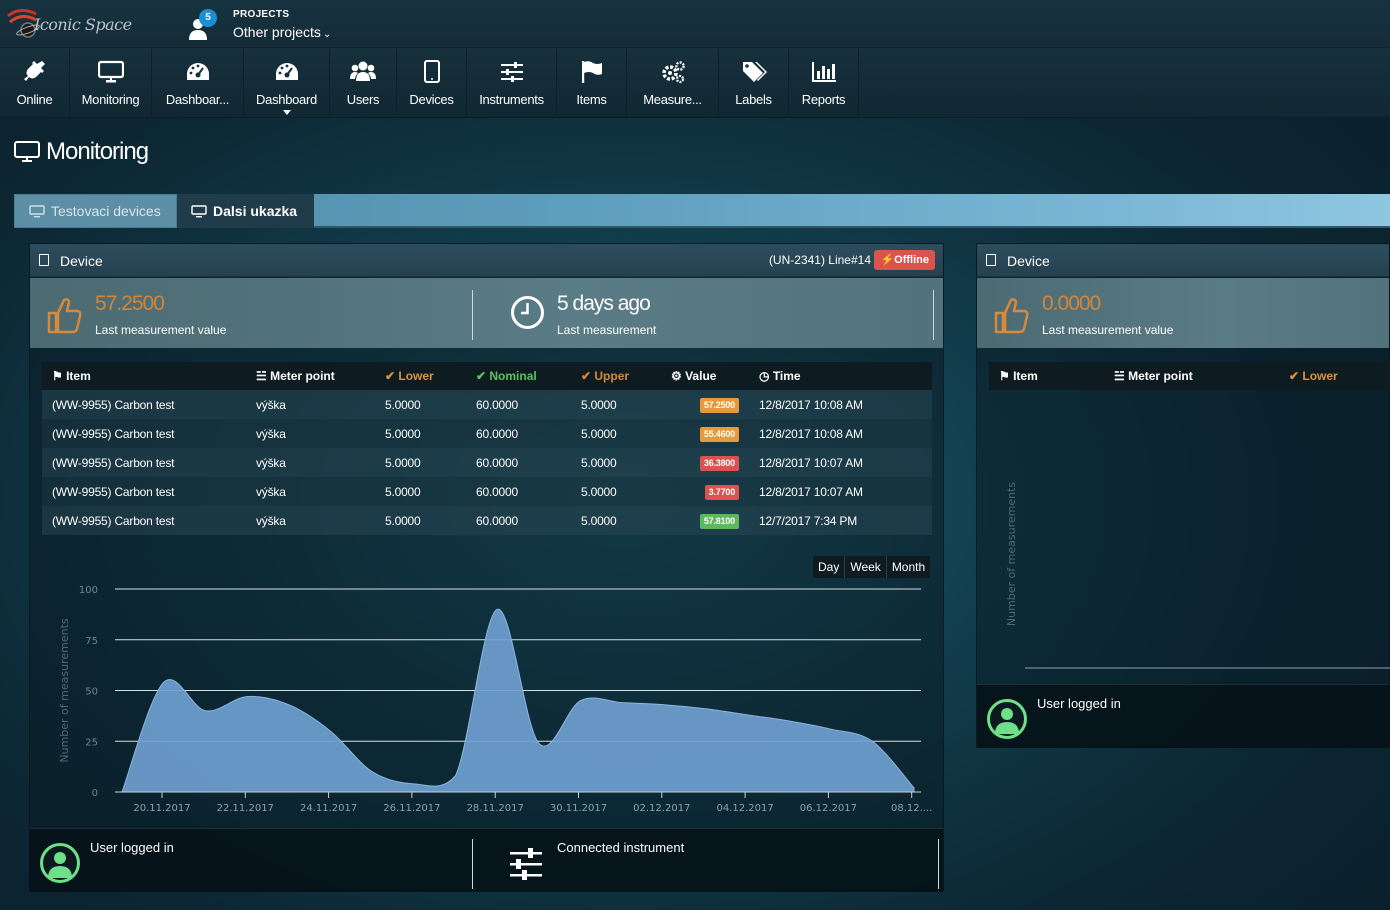  Describe the element at coordinates (824, 83) in the screenshot. I see `nav-item-reports: Reports` at that location.